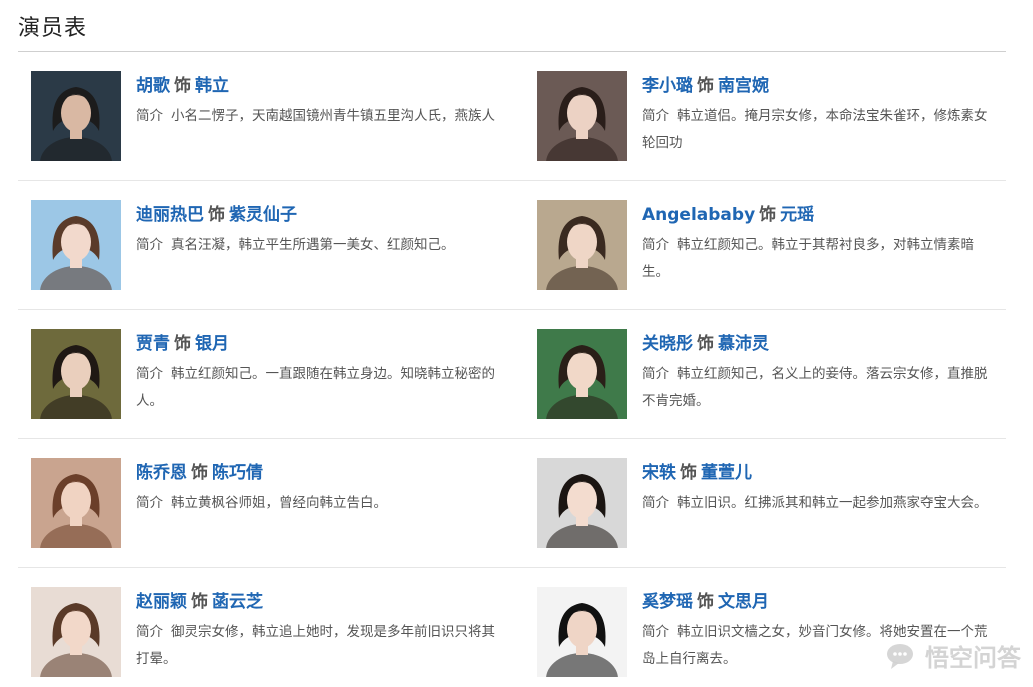 The image size is (1033, 687). I want to click on cast-info: 宋轶饰董萱儿 简介 韩立旧识。红拂派其和韩立一起参加燕家夺宝大会。, so click(819, 489).